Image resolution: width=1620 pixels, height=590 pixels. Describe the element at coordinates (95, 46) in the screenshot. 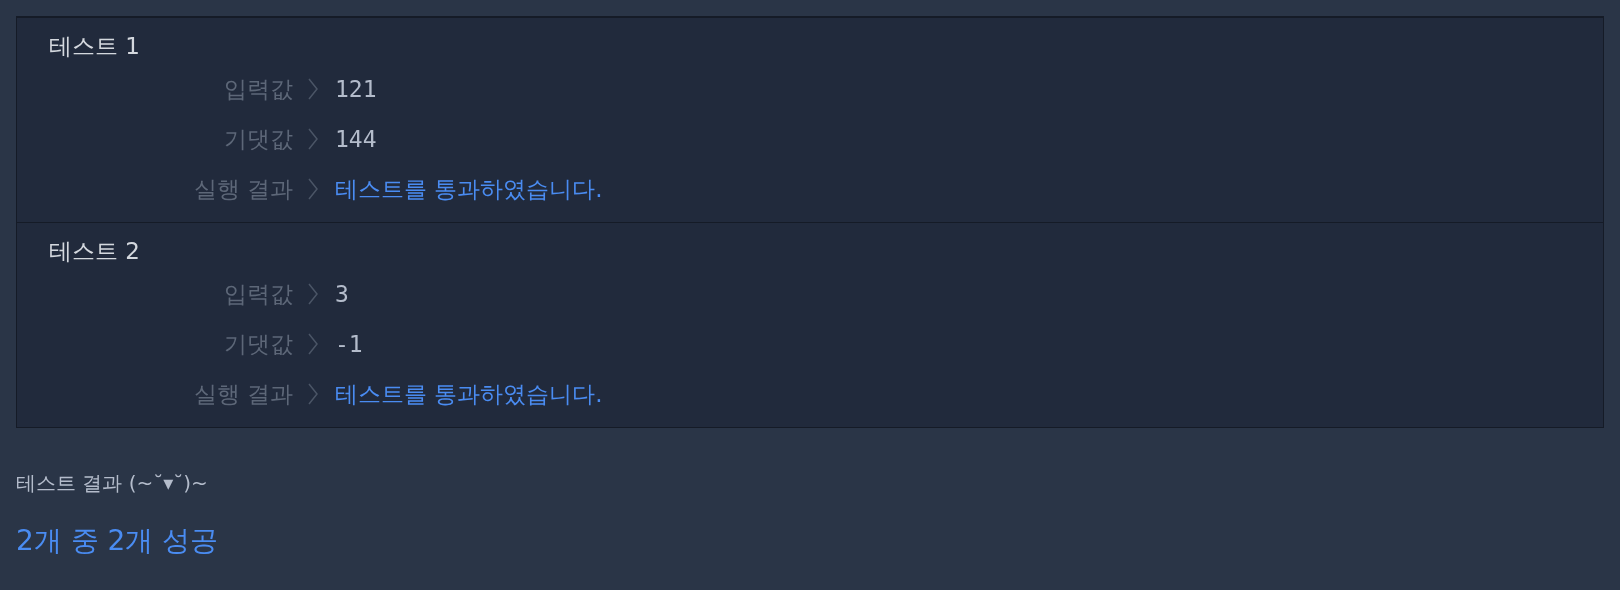

I see `test-title: 테스트 1` at that location.